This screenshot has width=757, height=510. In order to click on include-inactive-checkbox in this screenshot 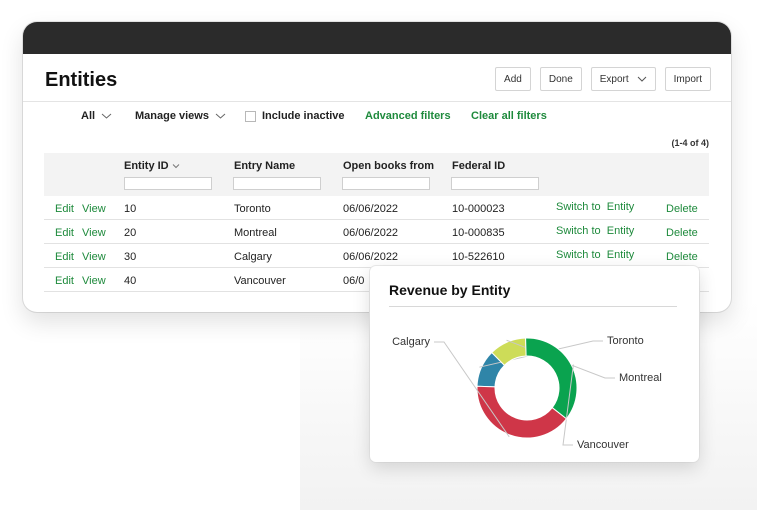, I will do `click(250, 116)`.